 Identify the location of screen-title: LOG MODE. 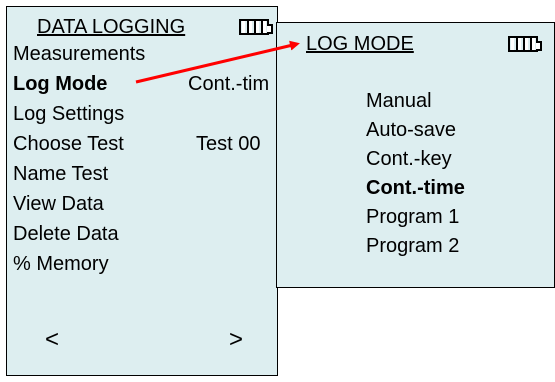
(360, 44).